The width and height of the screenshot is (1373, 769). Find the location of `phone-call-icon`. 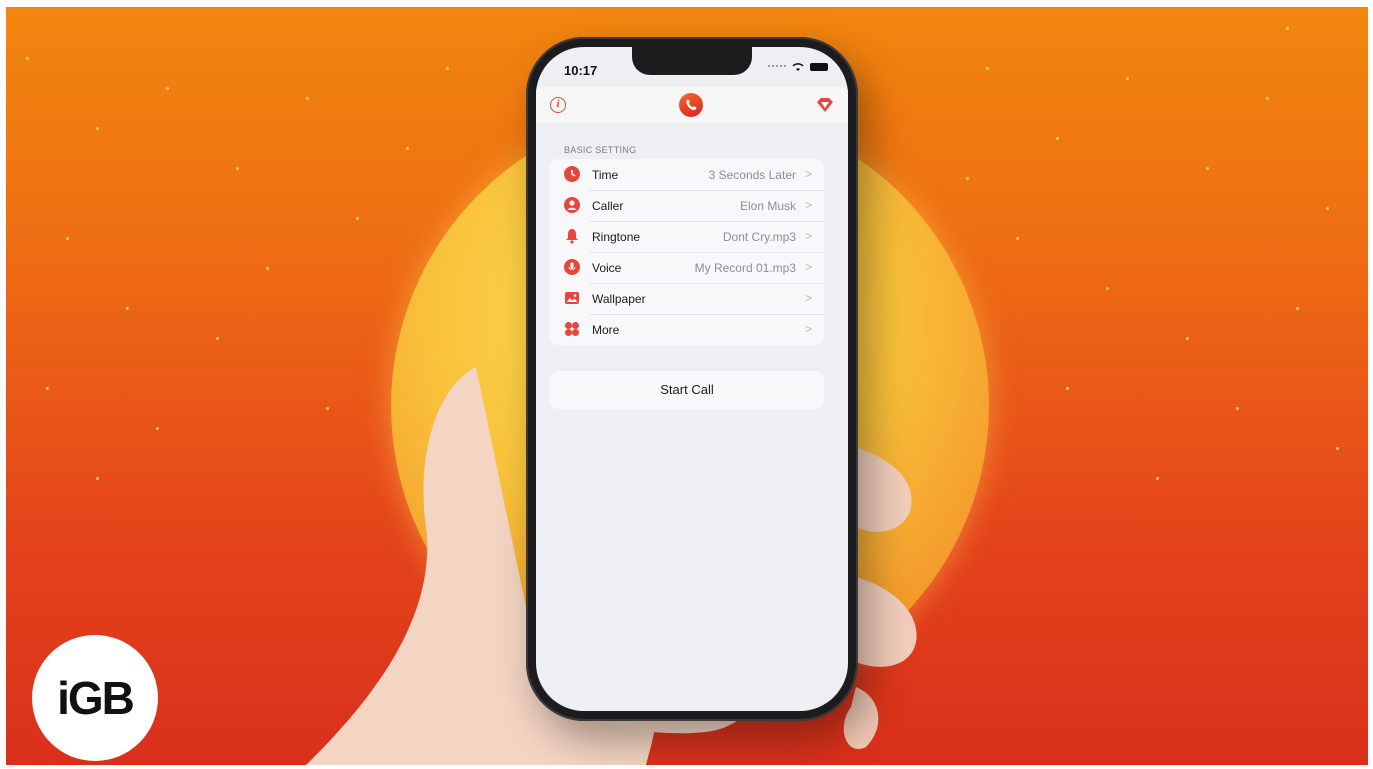

phone-call-icon is located at coordinates (691, 105).